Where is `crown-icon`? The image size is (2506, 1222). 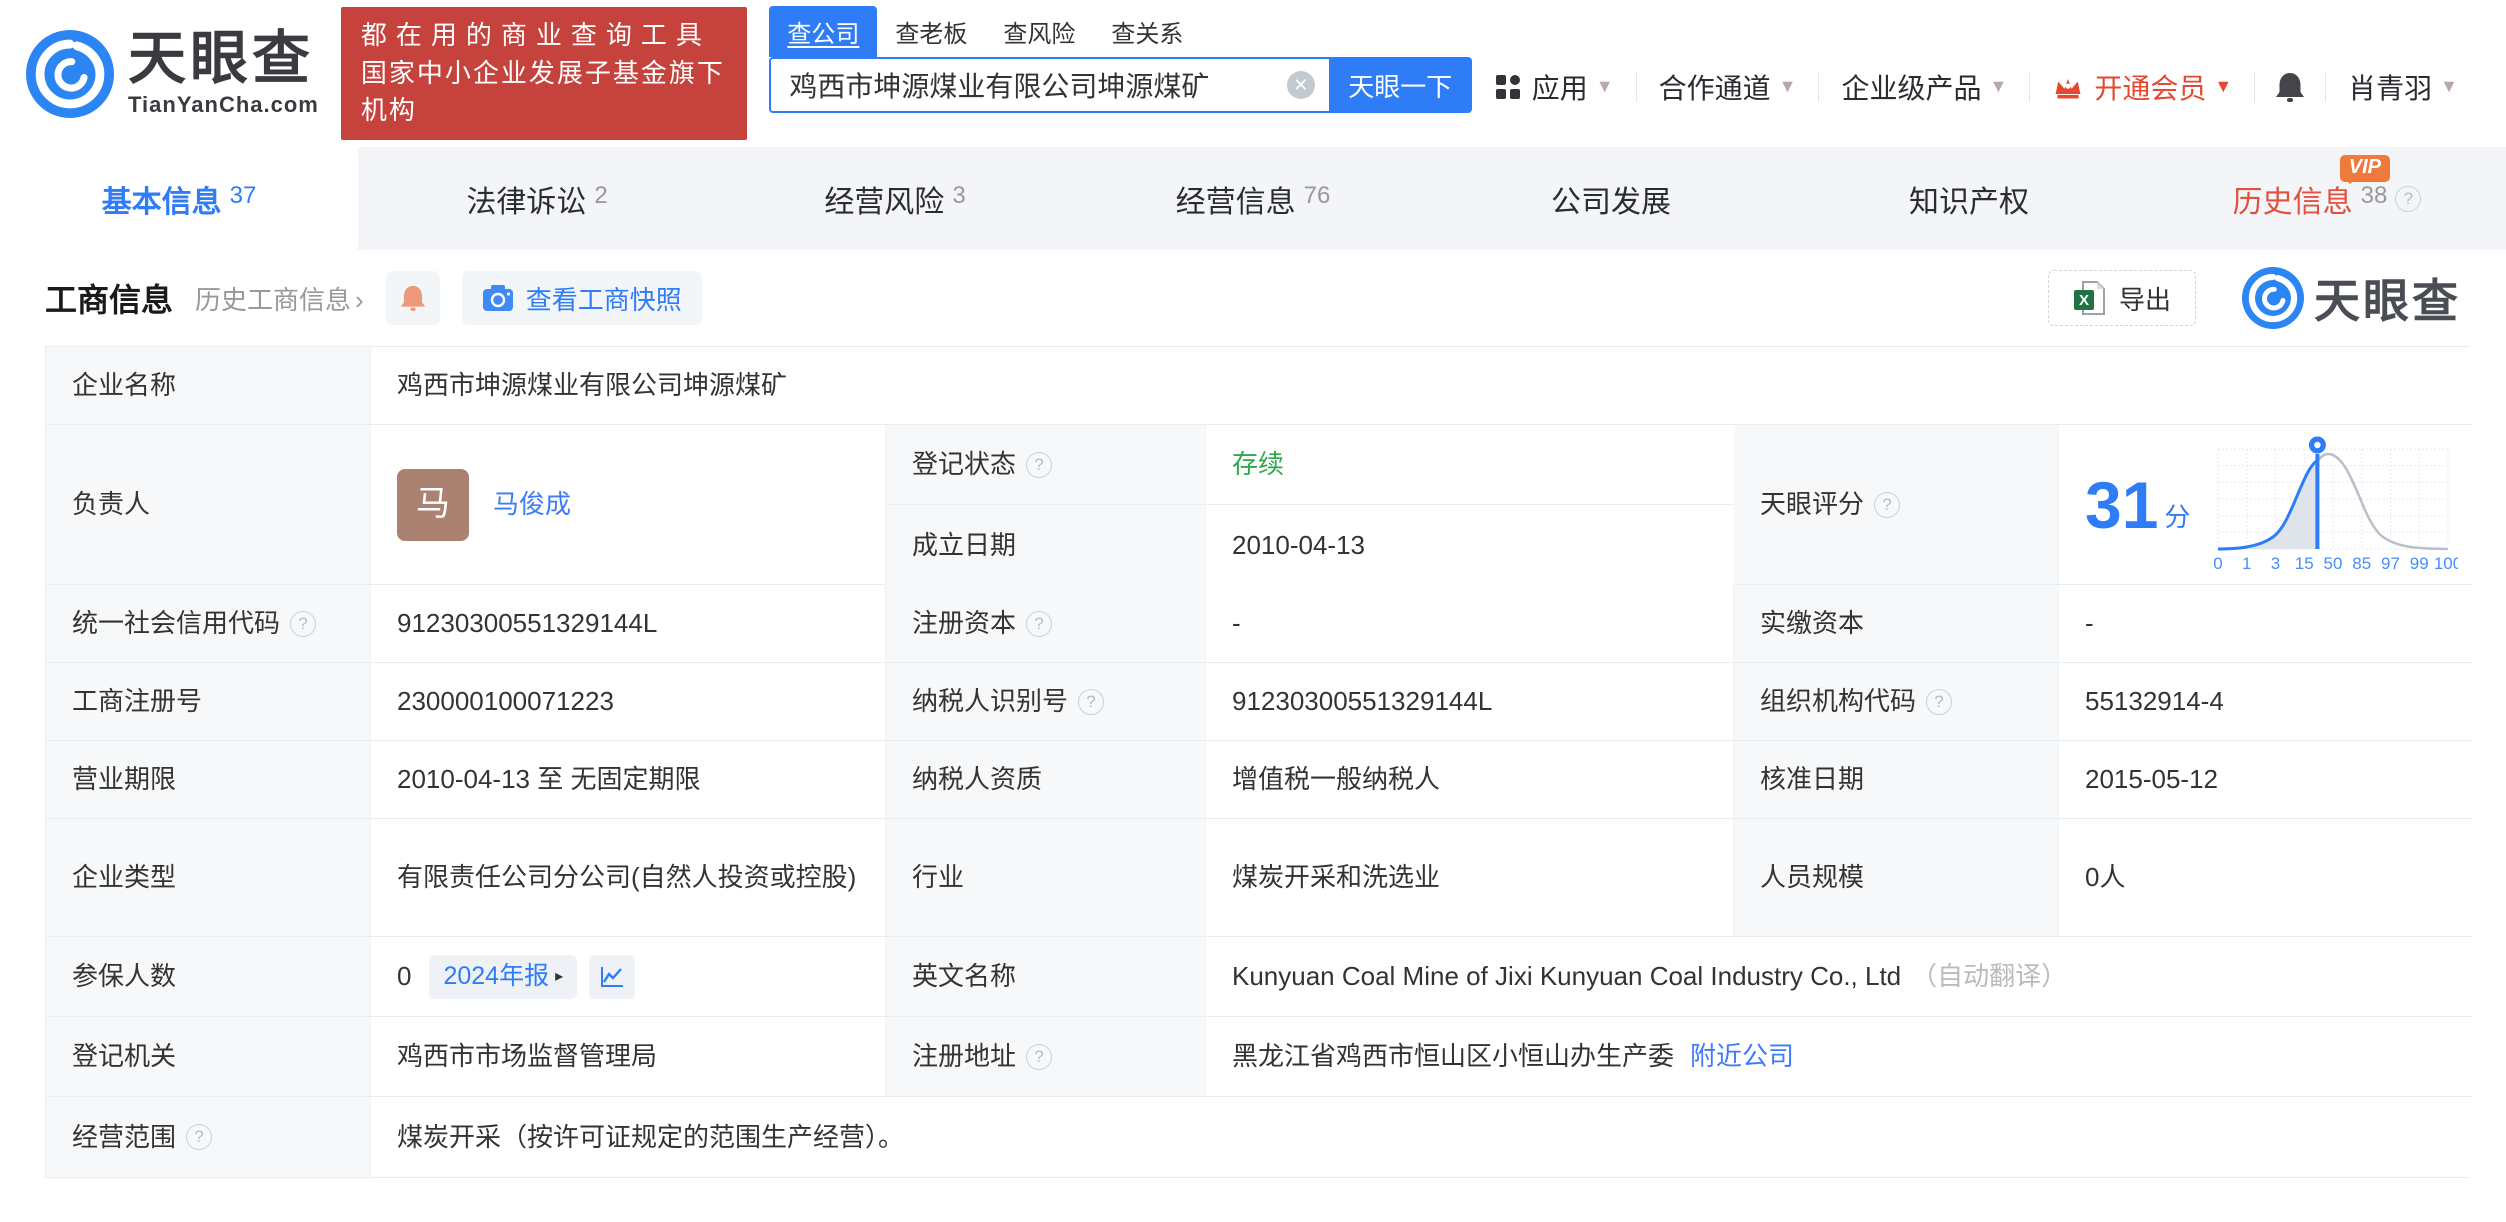 crown-icon is located at coordinates (2068, 87).